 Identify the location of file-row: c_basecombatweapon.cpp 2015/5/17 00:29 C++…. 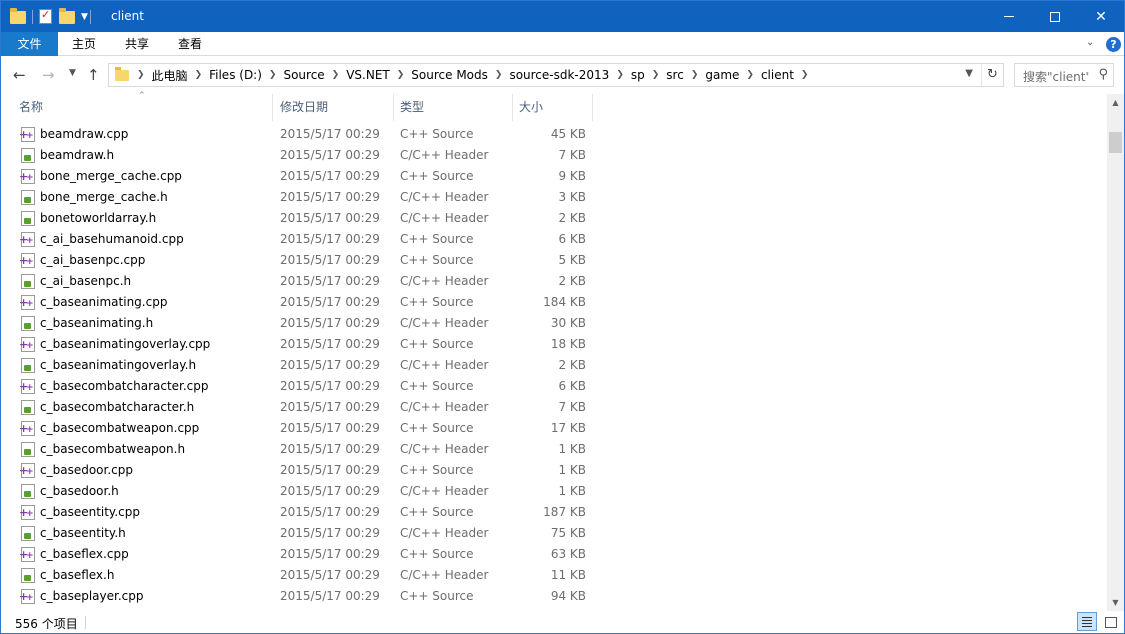
(303, 428).